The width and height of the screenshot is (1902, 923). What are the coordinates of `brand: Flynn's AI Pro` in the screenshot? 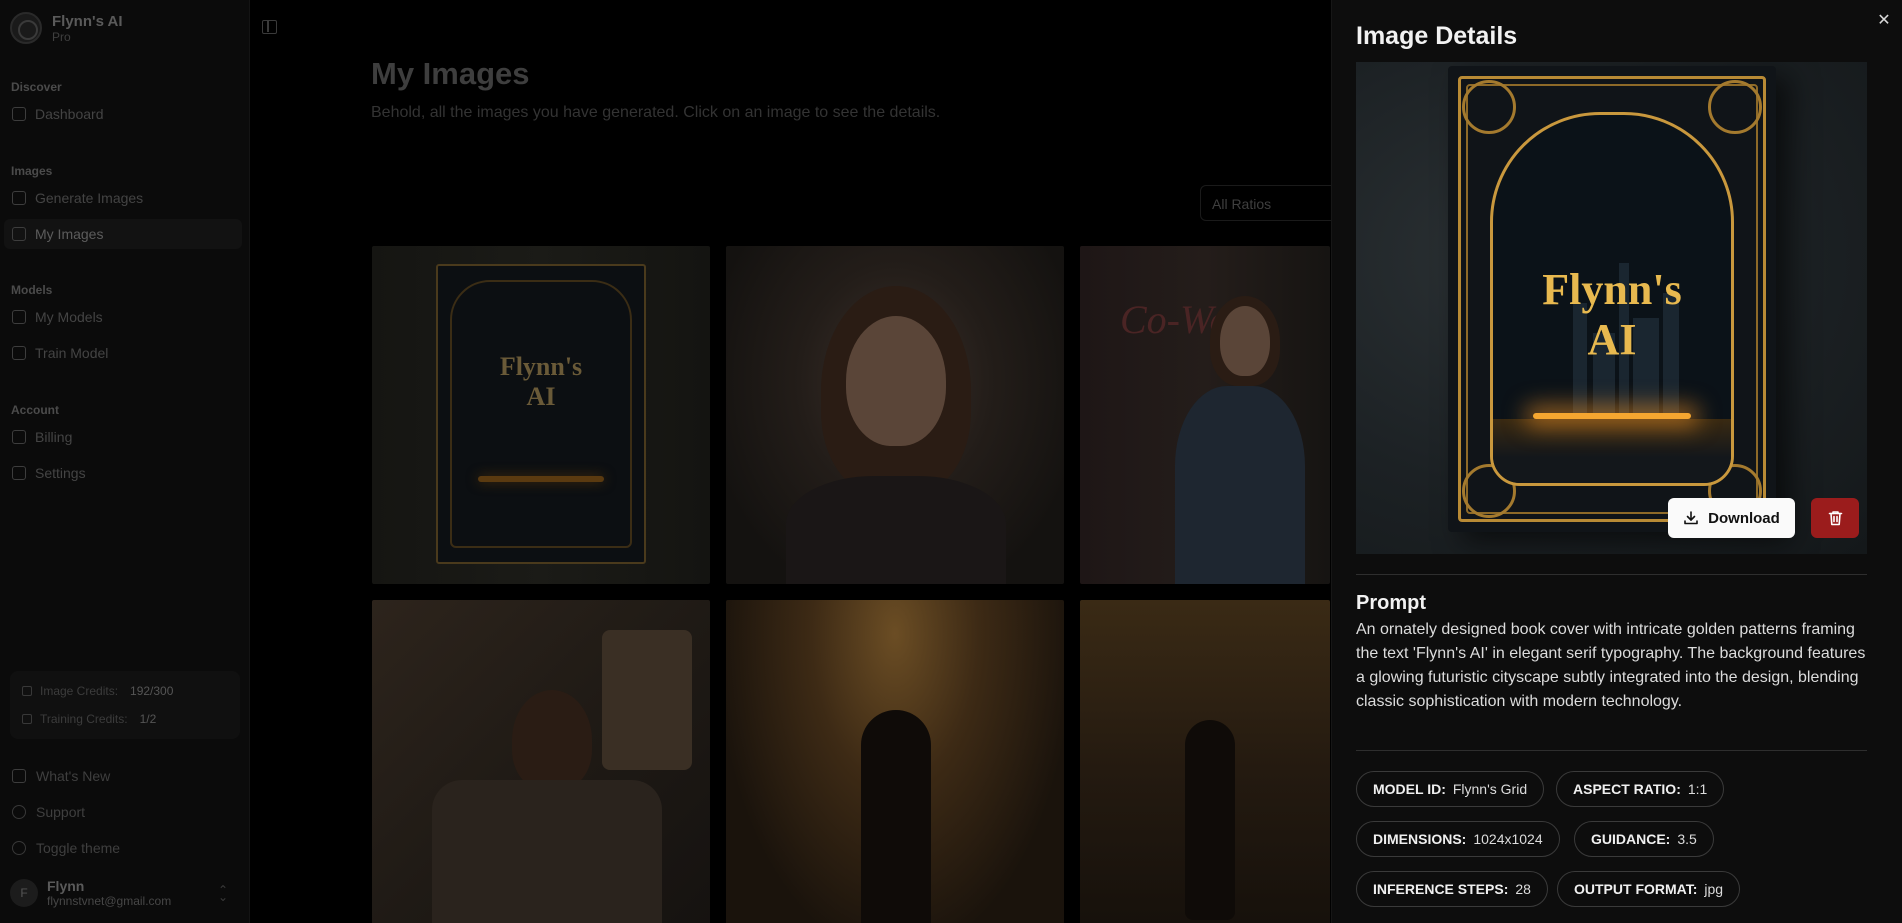 It's located at (66, 28).